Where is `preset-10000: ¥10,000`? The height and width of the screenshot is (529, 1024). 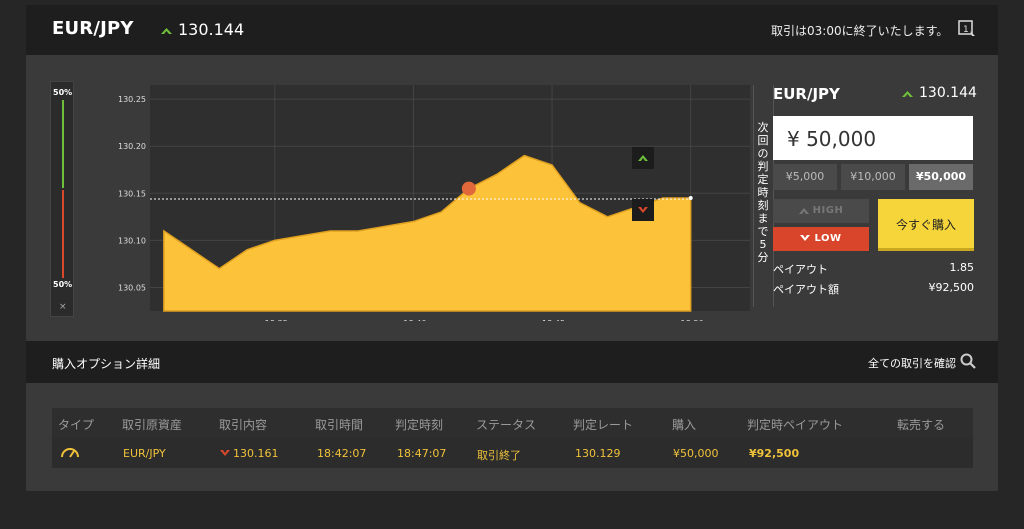 preset-10000: ¥10,000 is located at coordinates (873, 177).